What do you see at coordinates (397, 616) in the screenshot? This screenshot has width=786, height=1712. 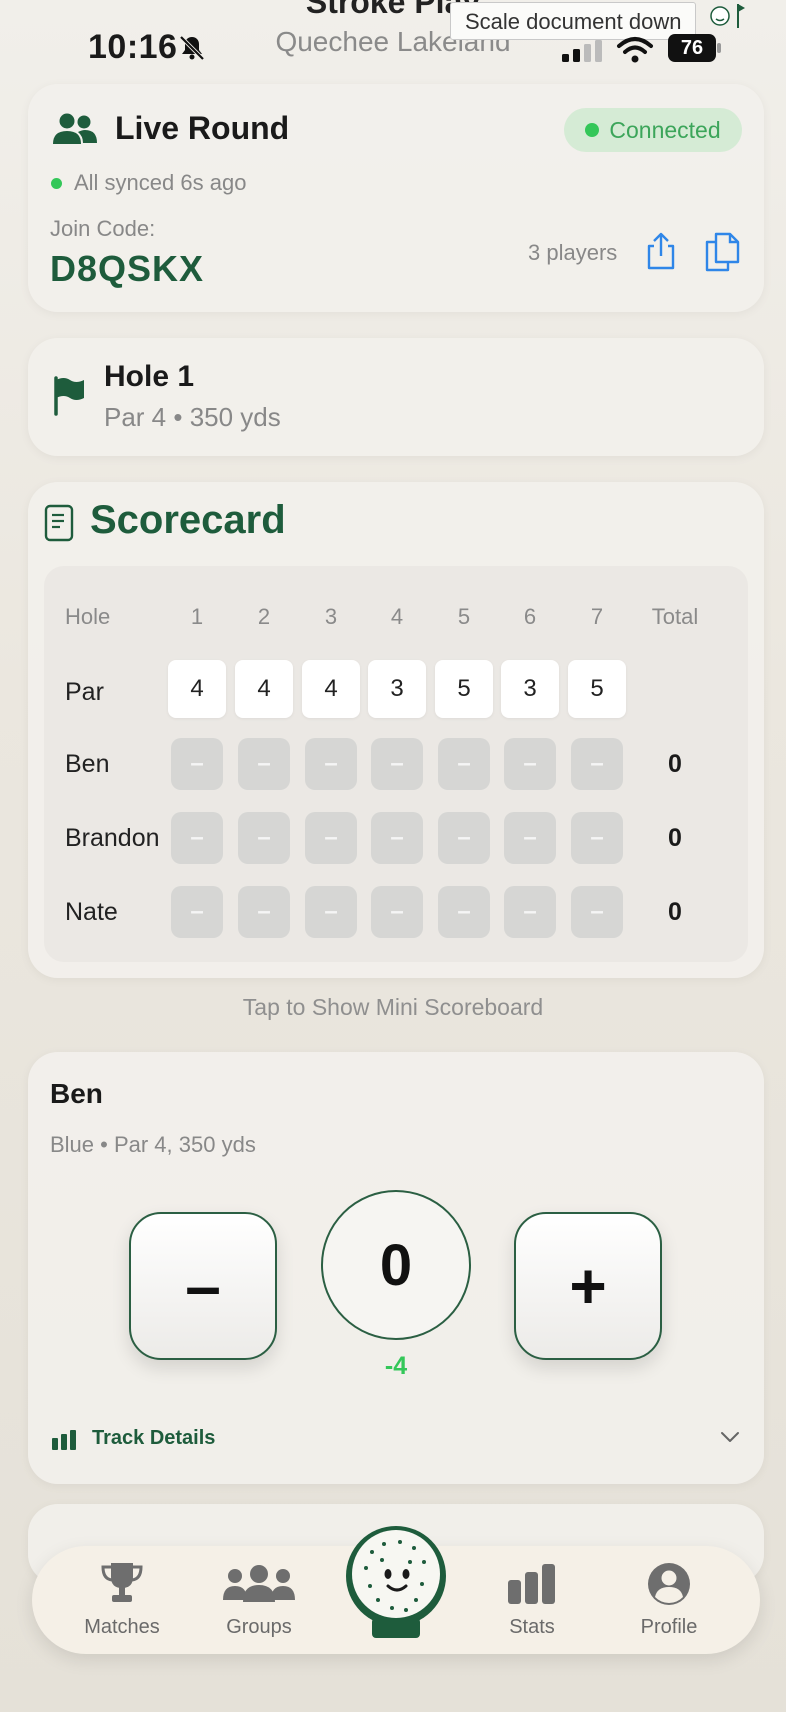 I see `hole-number-header: 4` at bounding box center [397, 616].